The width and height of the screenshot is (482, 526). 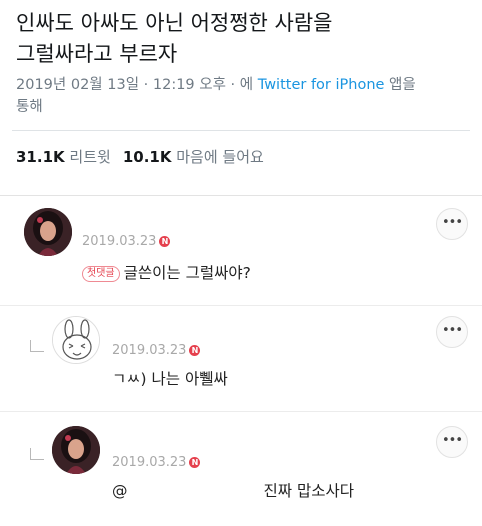 What do you see at coordinates (147, 157) in the screenshot?
I see `likes-count: 10.1K` at bounding box center [147, 157].